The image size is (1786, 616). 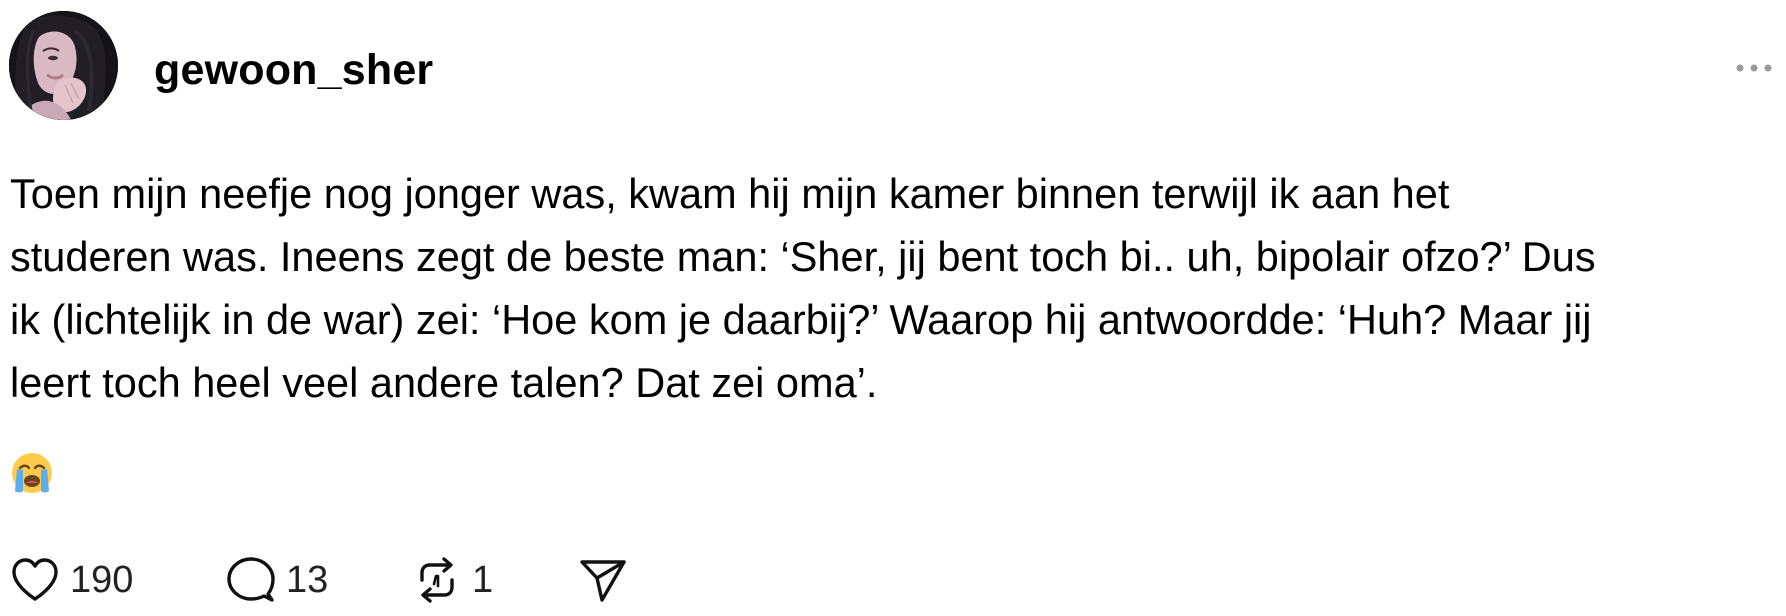 I want to click on username: gewoon_sher, so click(x=293, y=70).